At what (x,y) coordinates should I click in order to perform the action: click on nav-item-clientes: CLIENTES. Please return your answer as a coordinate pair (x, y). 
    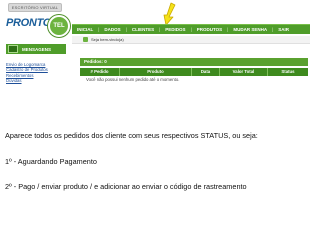
    Looking at the image, I should click on (143, 29).